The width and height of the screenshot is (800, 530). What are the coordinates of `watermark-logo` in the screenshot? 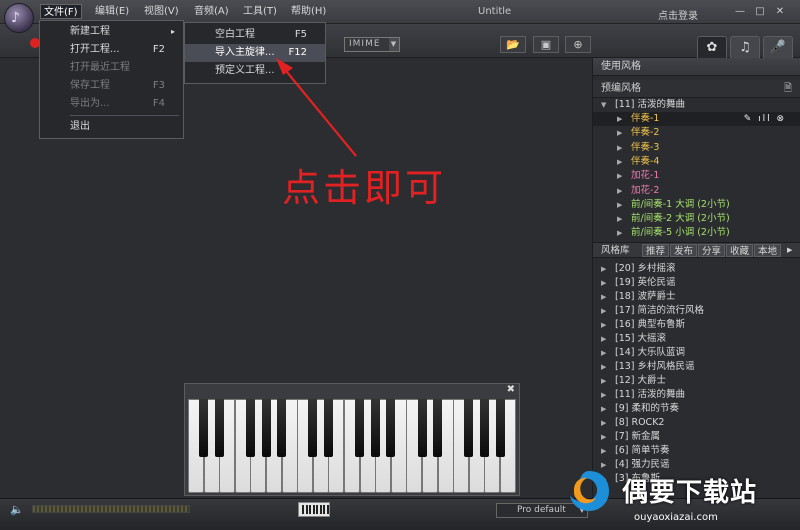 It's located at (589, 491).